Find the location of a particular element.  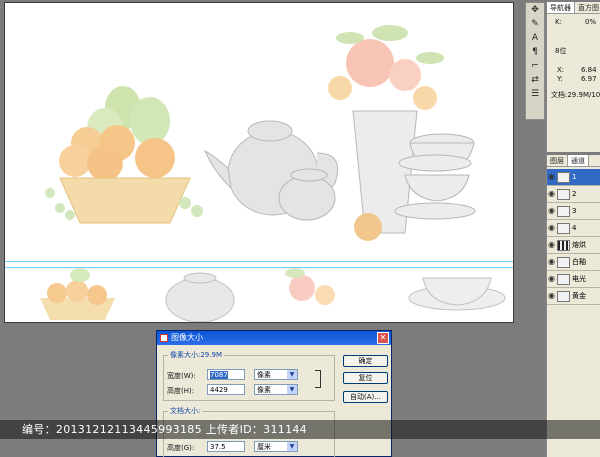

channel-row: ◉ 1 is located at coordinates (573, 177).